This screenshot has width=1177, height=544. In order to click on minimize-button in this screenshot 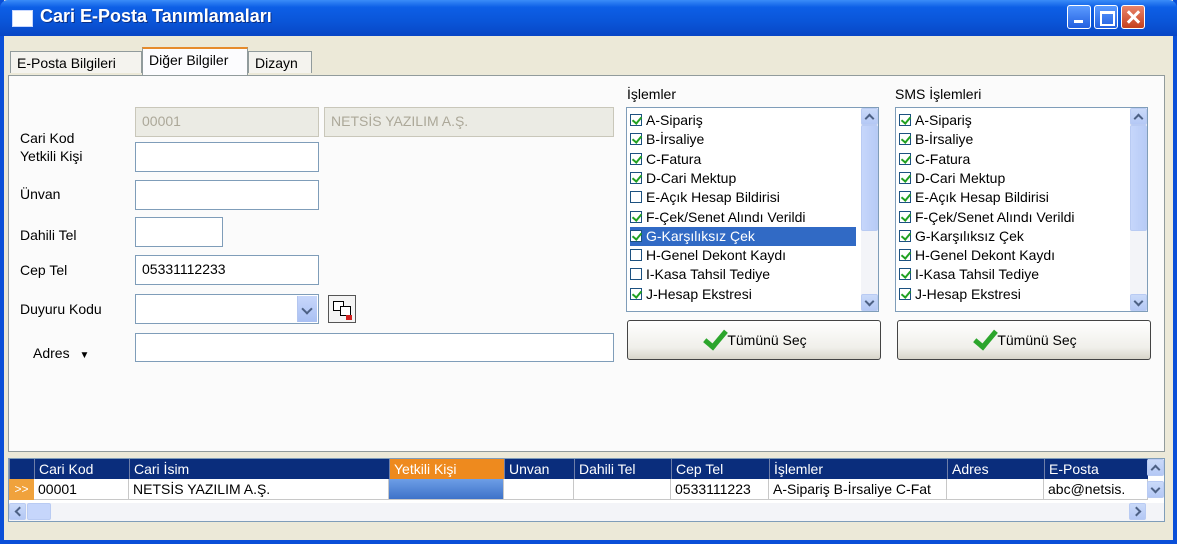, I will do `click(1079, 17)`.